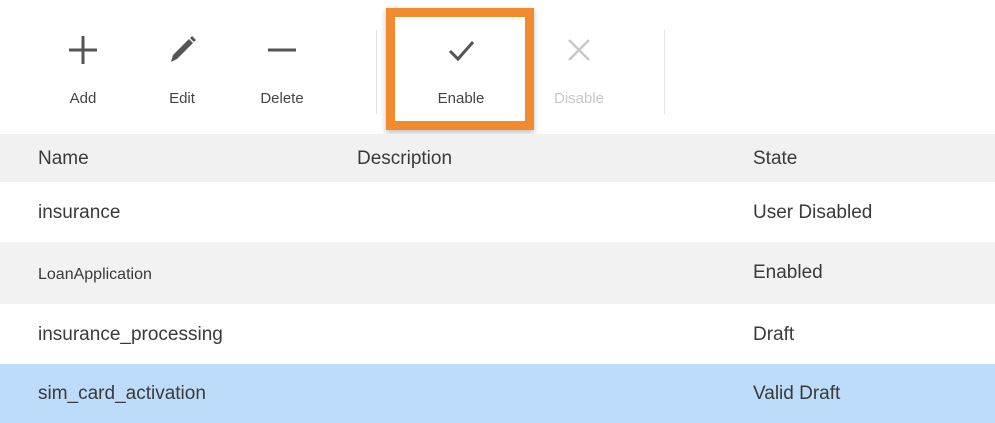 The image size is (995, 423). What do you see at coordinates (79, 212) in the screenshot?
I see `row-name: insurance` at bounding box center [79, 212].